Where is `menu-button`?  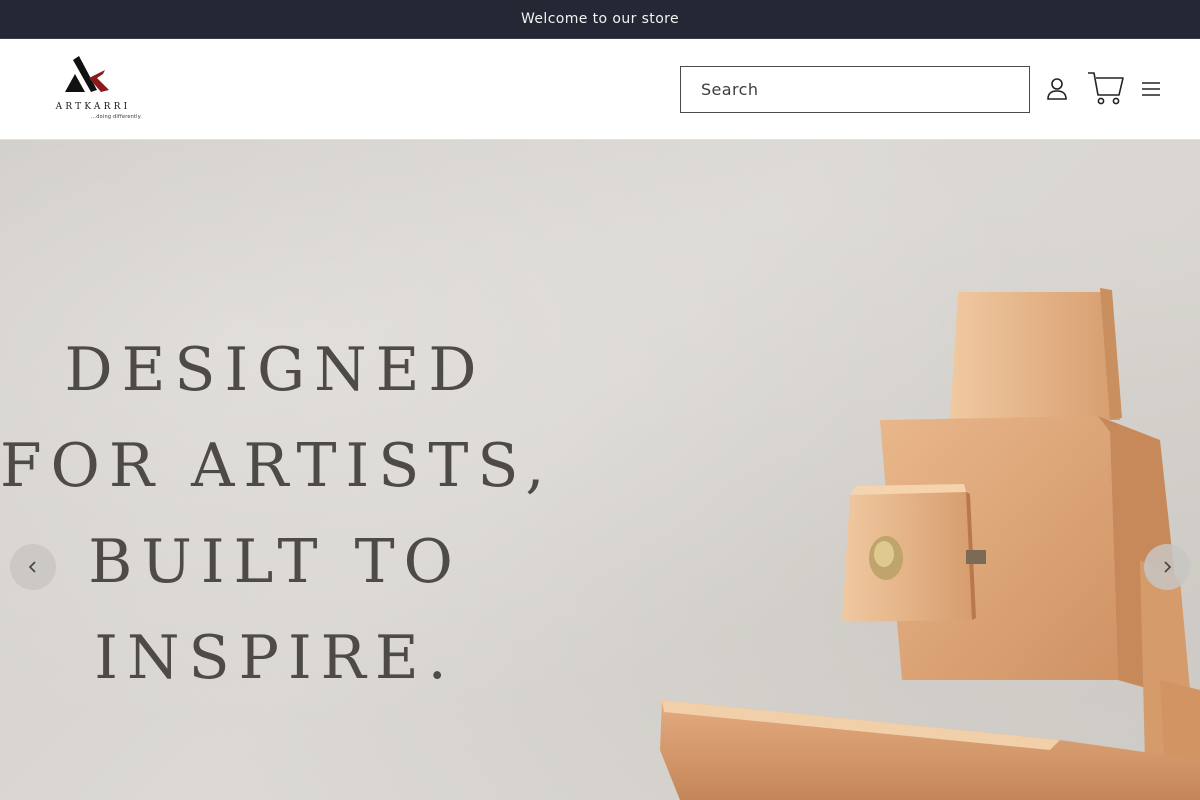 menu-button is located at coordinates (1151, 89).